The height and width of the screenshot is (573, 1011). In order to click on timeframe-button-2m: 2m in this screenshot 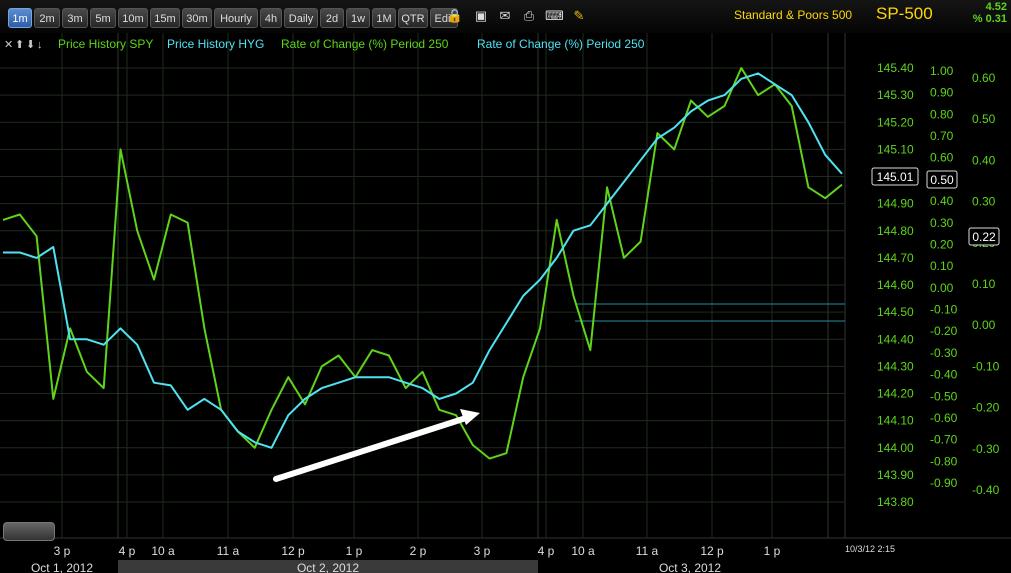, I will do `click(47, 18)`.